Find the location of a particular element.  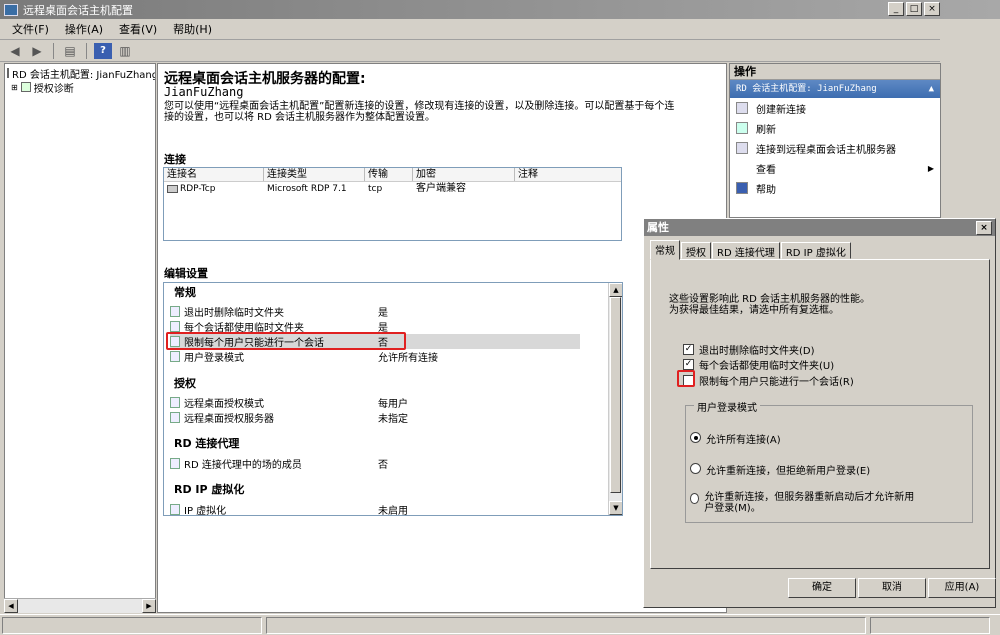

tab-licensing: 授权 is located at coordinates (696, 250).